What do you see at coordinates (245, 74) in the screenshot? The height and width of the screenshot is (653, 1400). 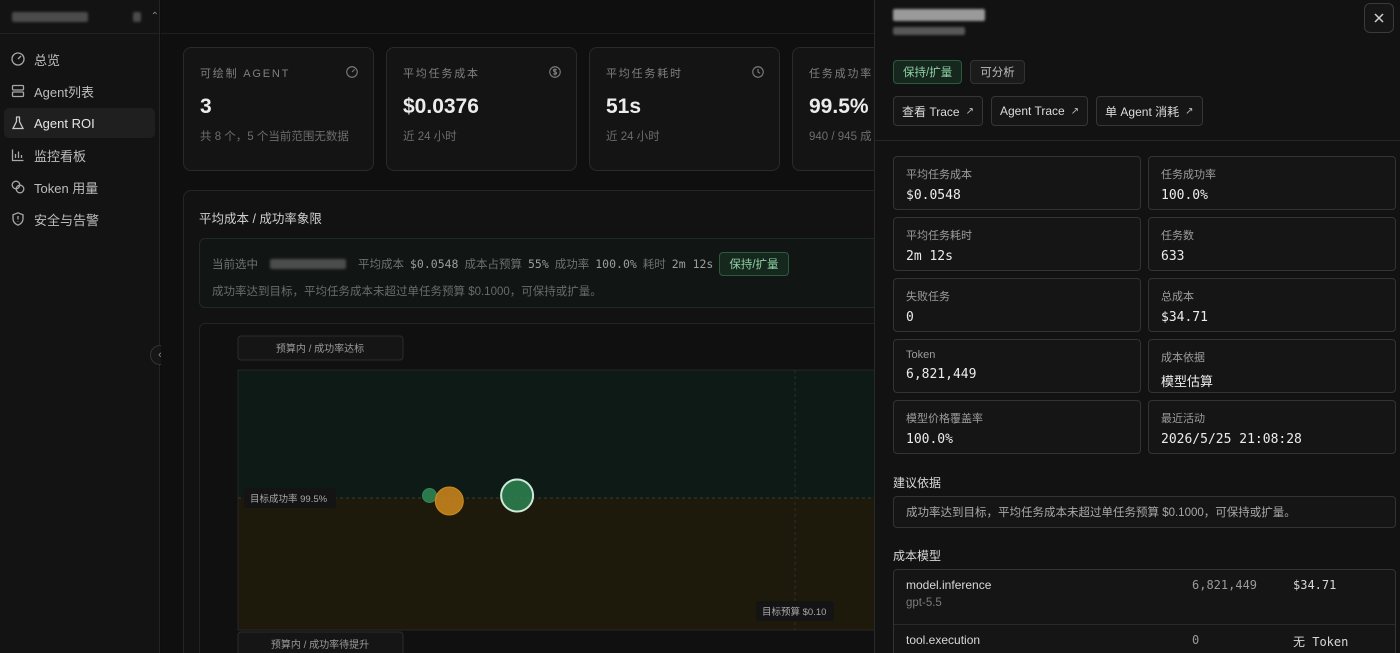 I see `kpi-label: 可绘制 AGENT` at bounding box center [245, 74].